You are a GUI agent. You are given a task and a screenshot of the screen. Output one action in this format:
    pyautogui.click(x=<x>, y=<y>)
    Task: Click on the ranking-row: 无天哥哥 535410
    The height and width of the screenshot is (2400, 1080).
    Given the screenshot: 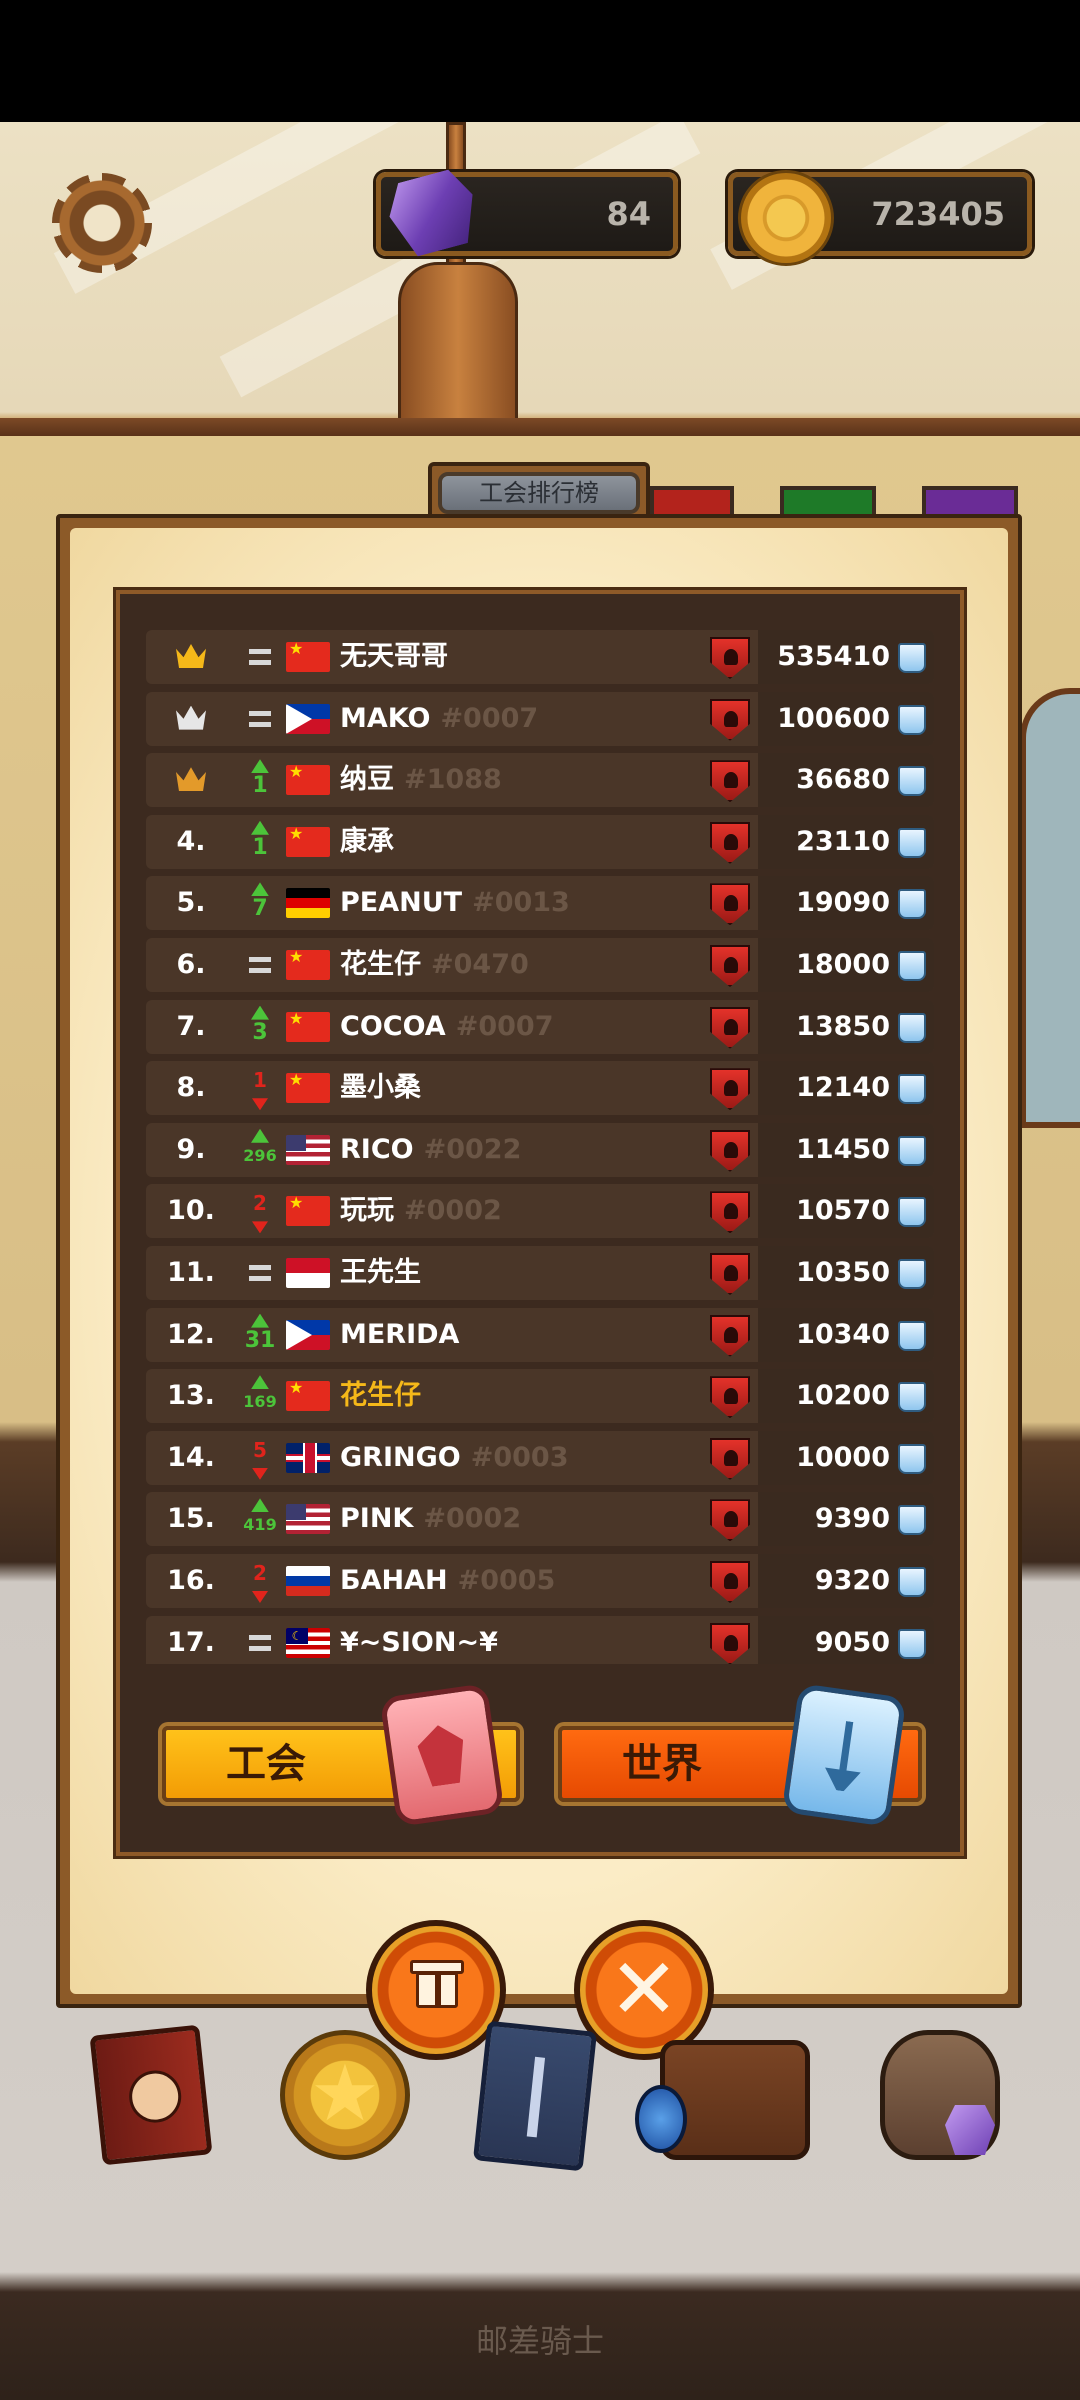 What is the action you would take?
    pyautogui.click(x=540, y=657)
    